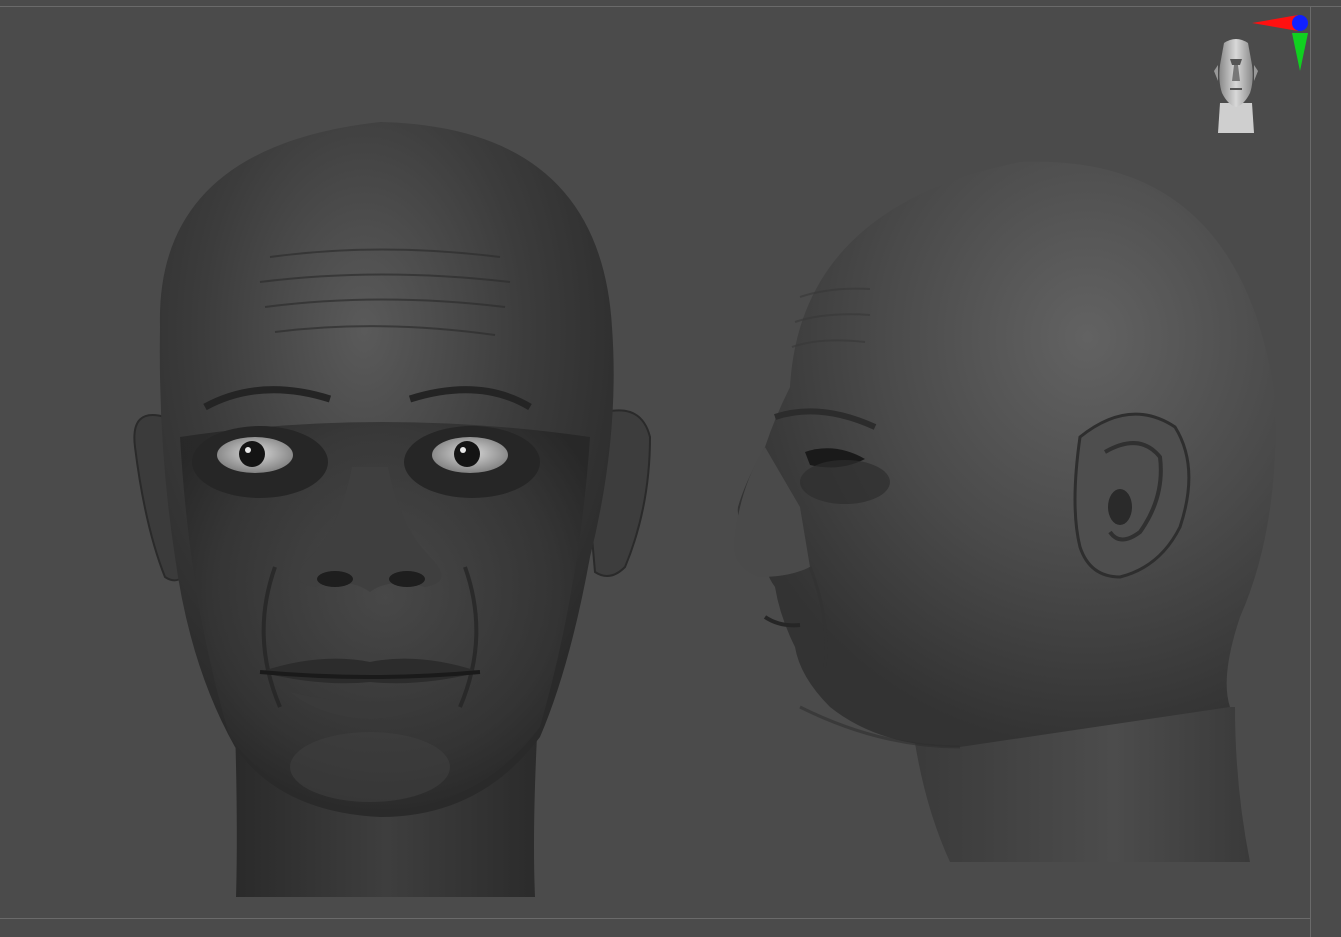 The width and height of the screenshot is (1341, 937). What do you see at coordinates (655, 918) in the screenshot?
I see `viewport-frame-bottom` at bounding box center [655, 918].